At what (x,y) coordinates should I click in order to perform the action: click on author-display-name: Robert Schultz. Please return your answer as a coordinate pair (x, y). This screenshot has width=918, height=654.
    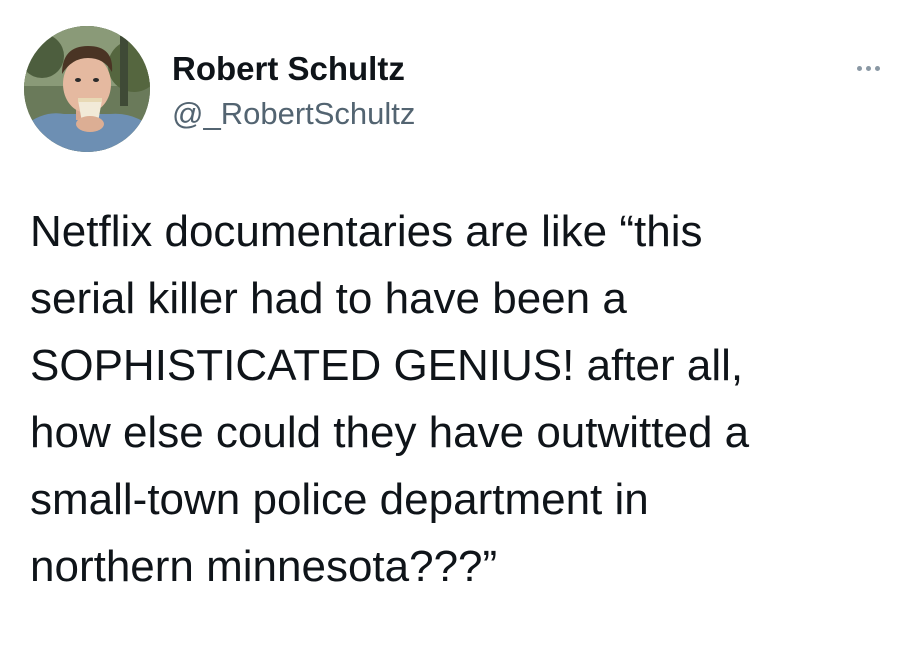
    Looking at the image, I should click on (288, 69).